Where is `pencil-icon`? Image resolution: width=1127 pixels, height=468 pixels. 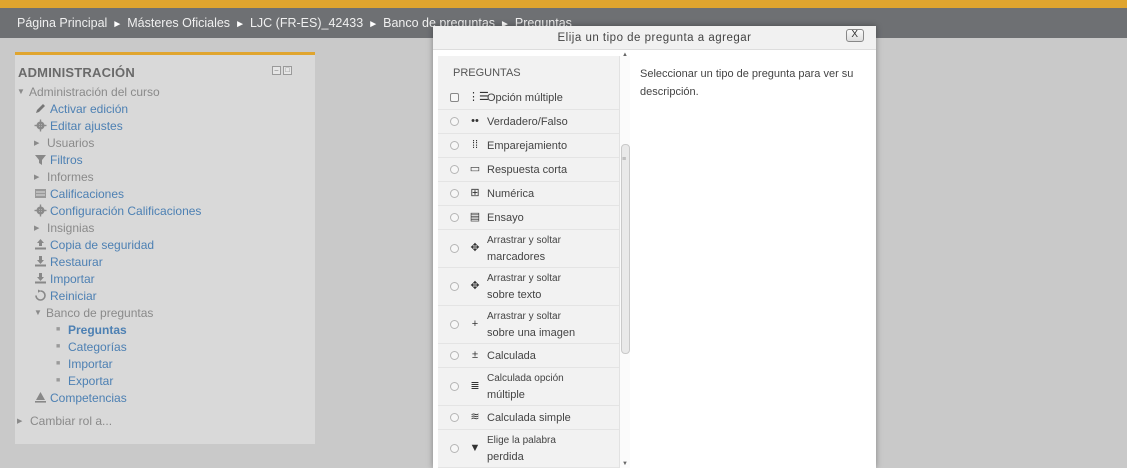
pencil-icon is located at coordinates (40, 108).